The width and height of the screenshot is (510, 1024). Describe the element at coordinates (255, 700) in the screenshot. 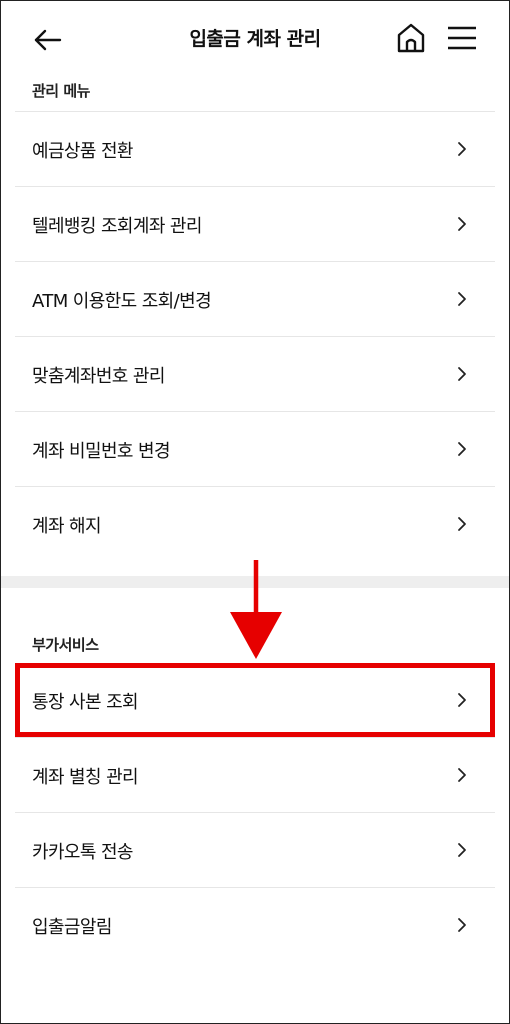

I see `list-item-passbook-copy: 통장 사본 조회` at that location.